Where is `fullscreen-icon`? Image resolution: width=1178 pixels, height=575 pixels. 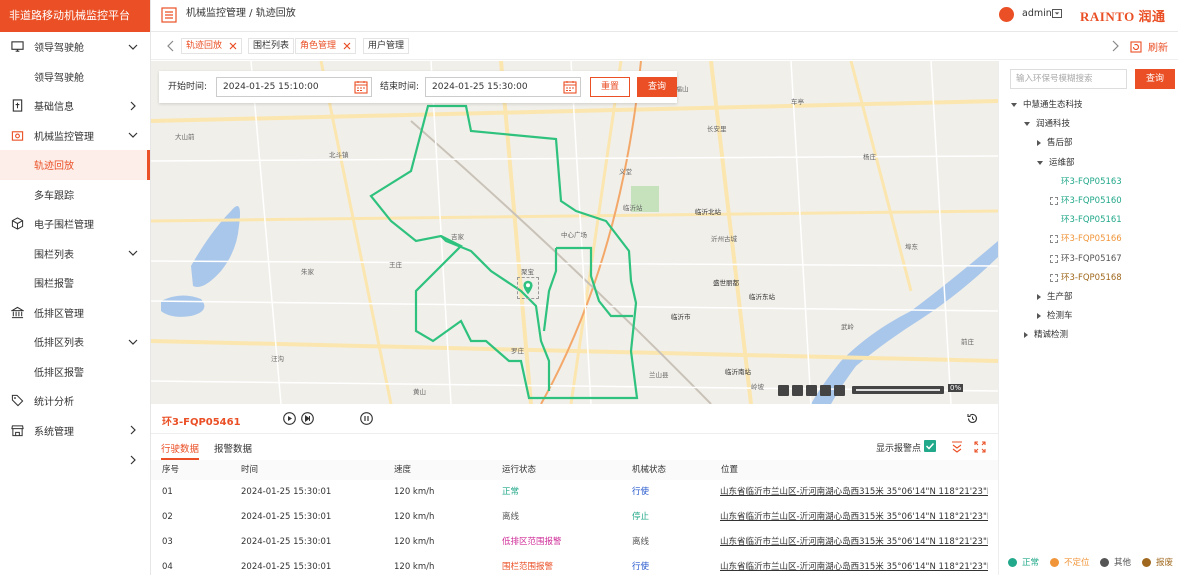
fullscreen-icon is located at coordinates (980, 447).